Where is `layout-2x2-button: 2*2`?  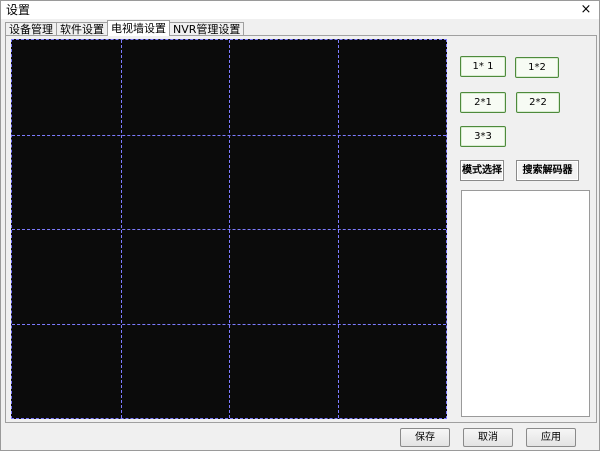
layout-2x2-button: 2*2 is located at coordinates (538, 102).